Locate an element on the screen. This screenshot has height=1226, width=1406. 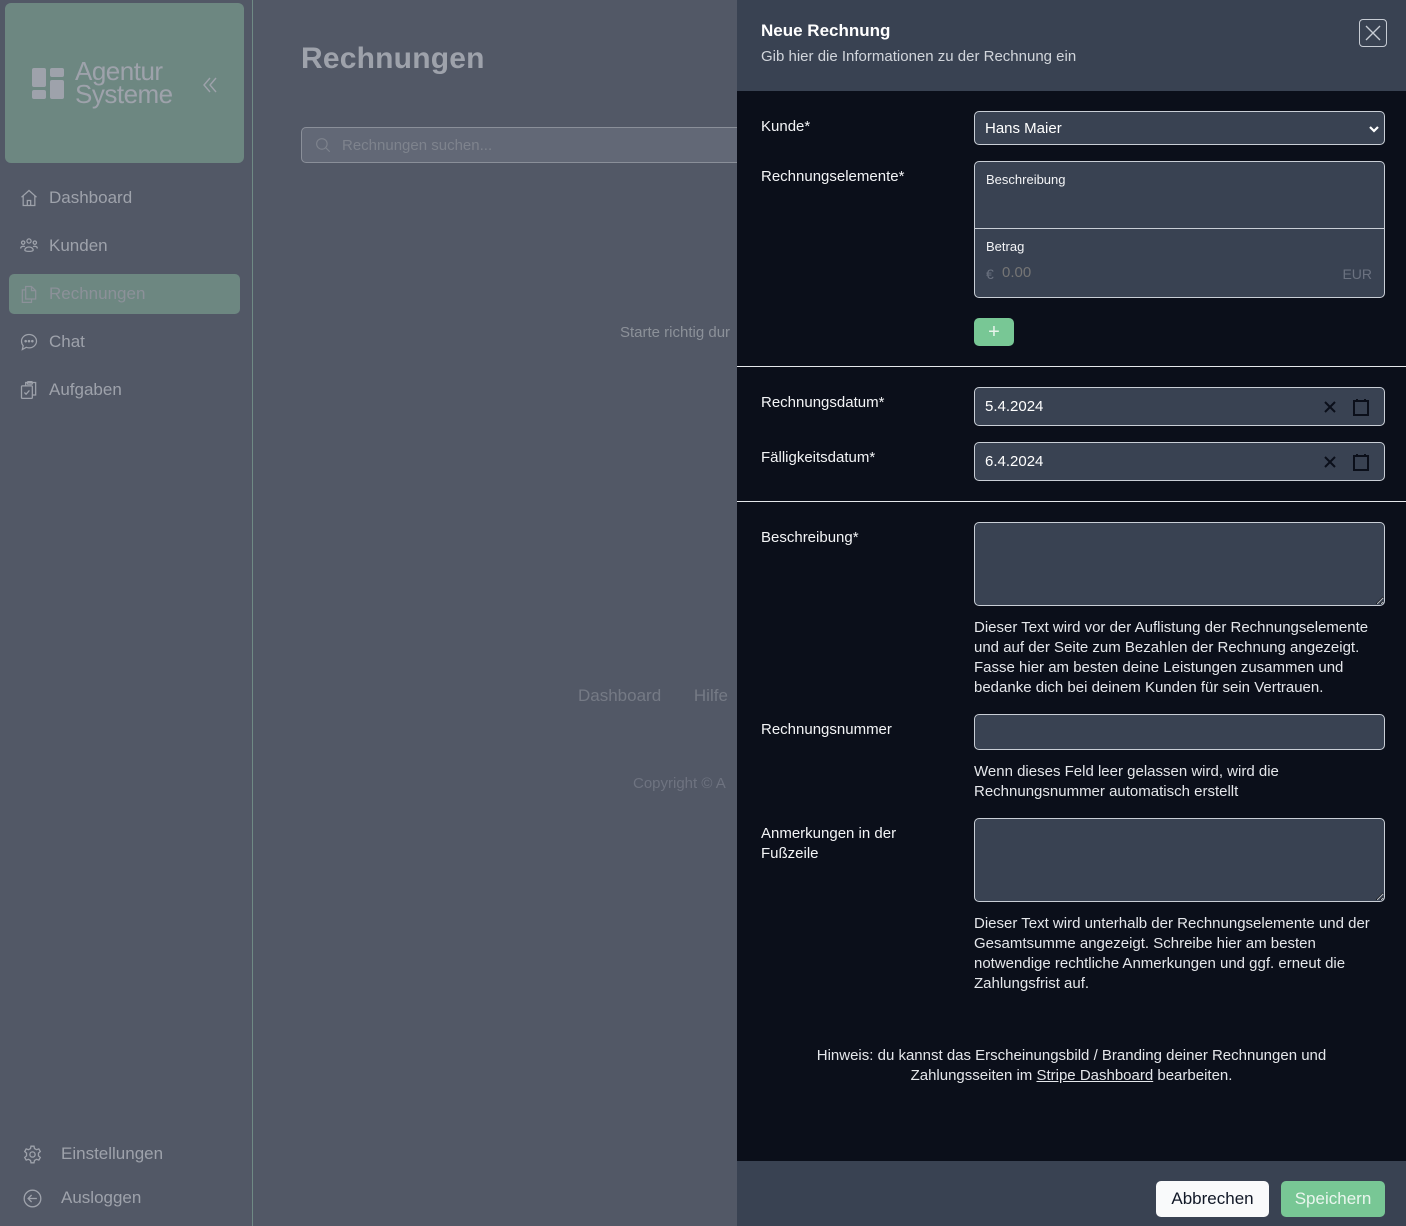
due-date-label: Fälligkeitsdatum* is located at coordinates (818, 457).